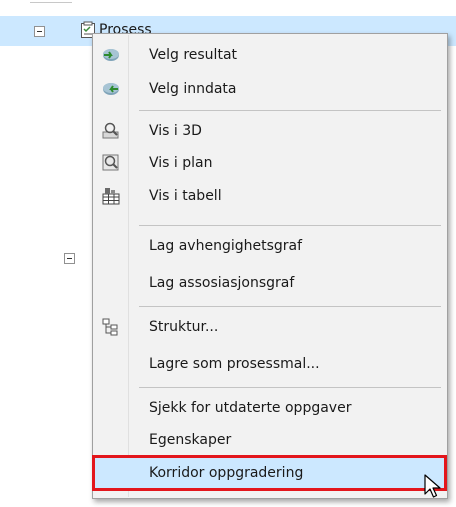 The image size is (456, 507). Describe the element at coordinates (433, 489) in the screenshot. I see `mouse-pointer-icon` at that location.